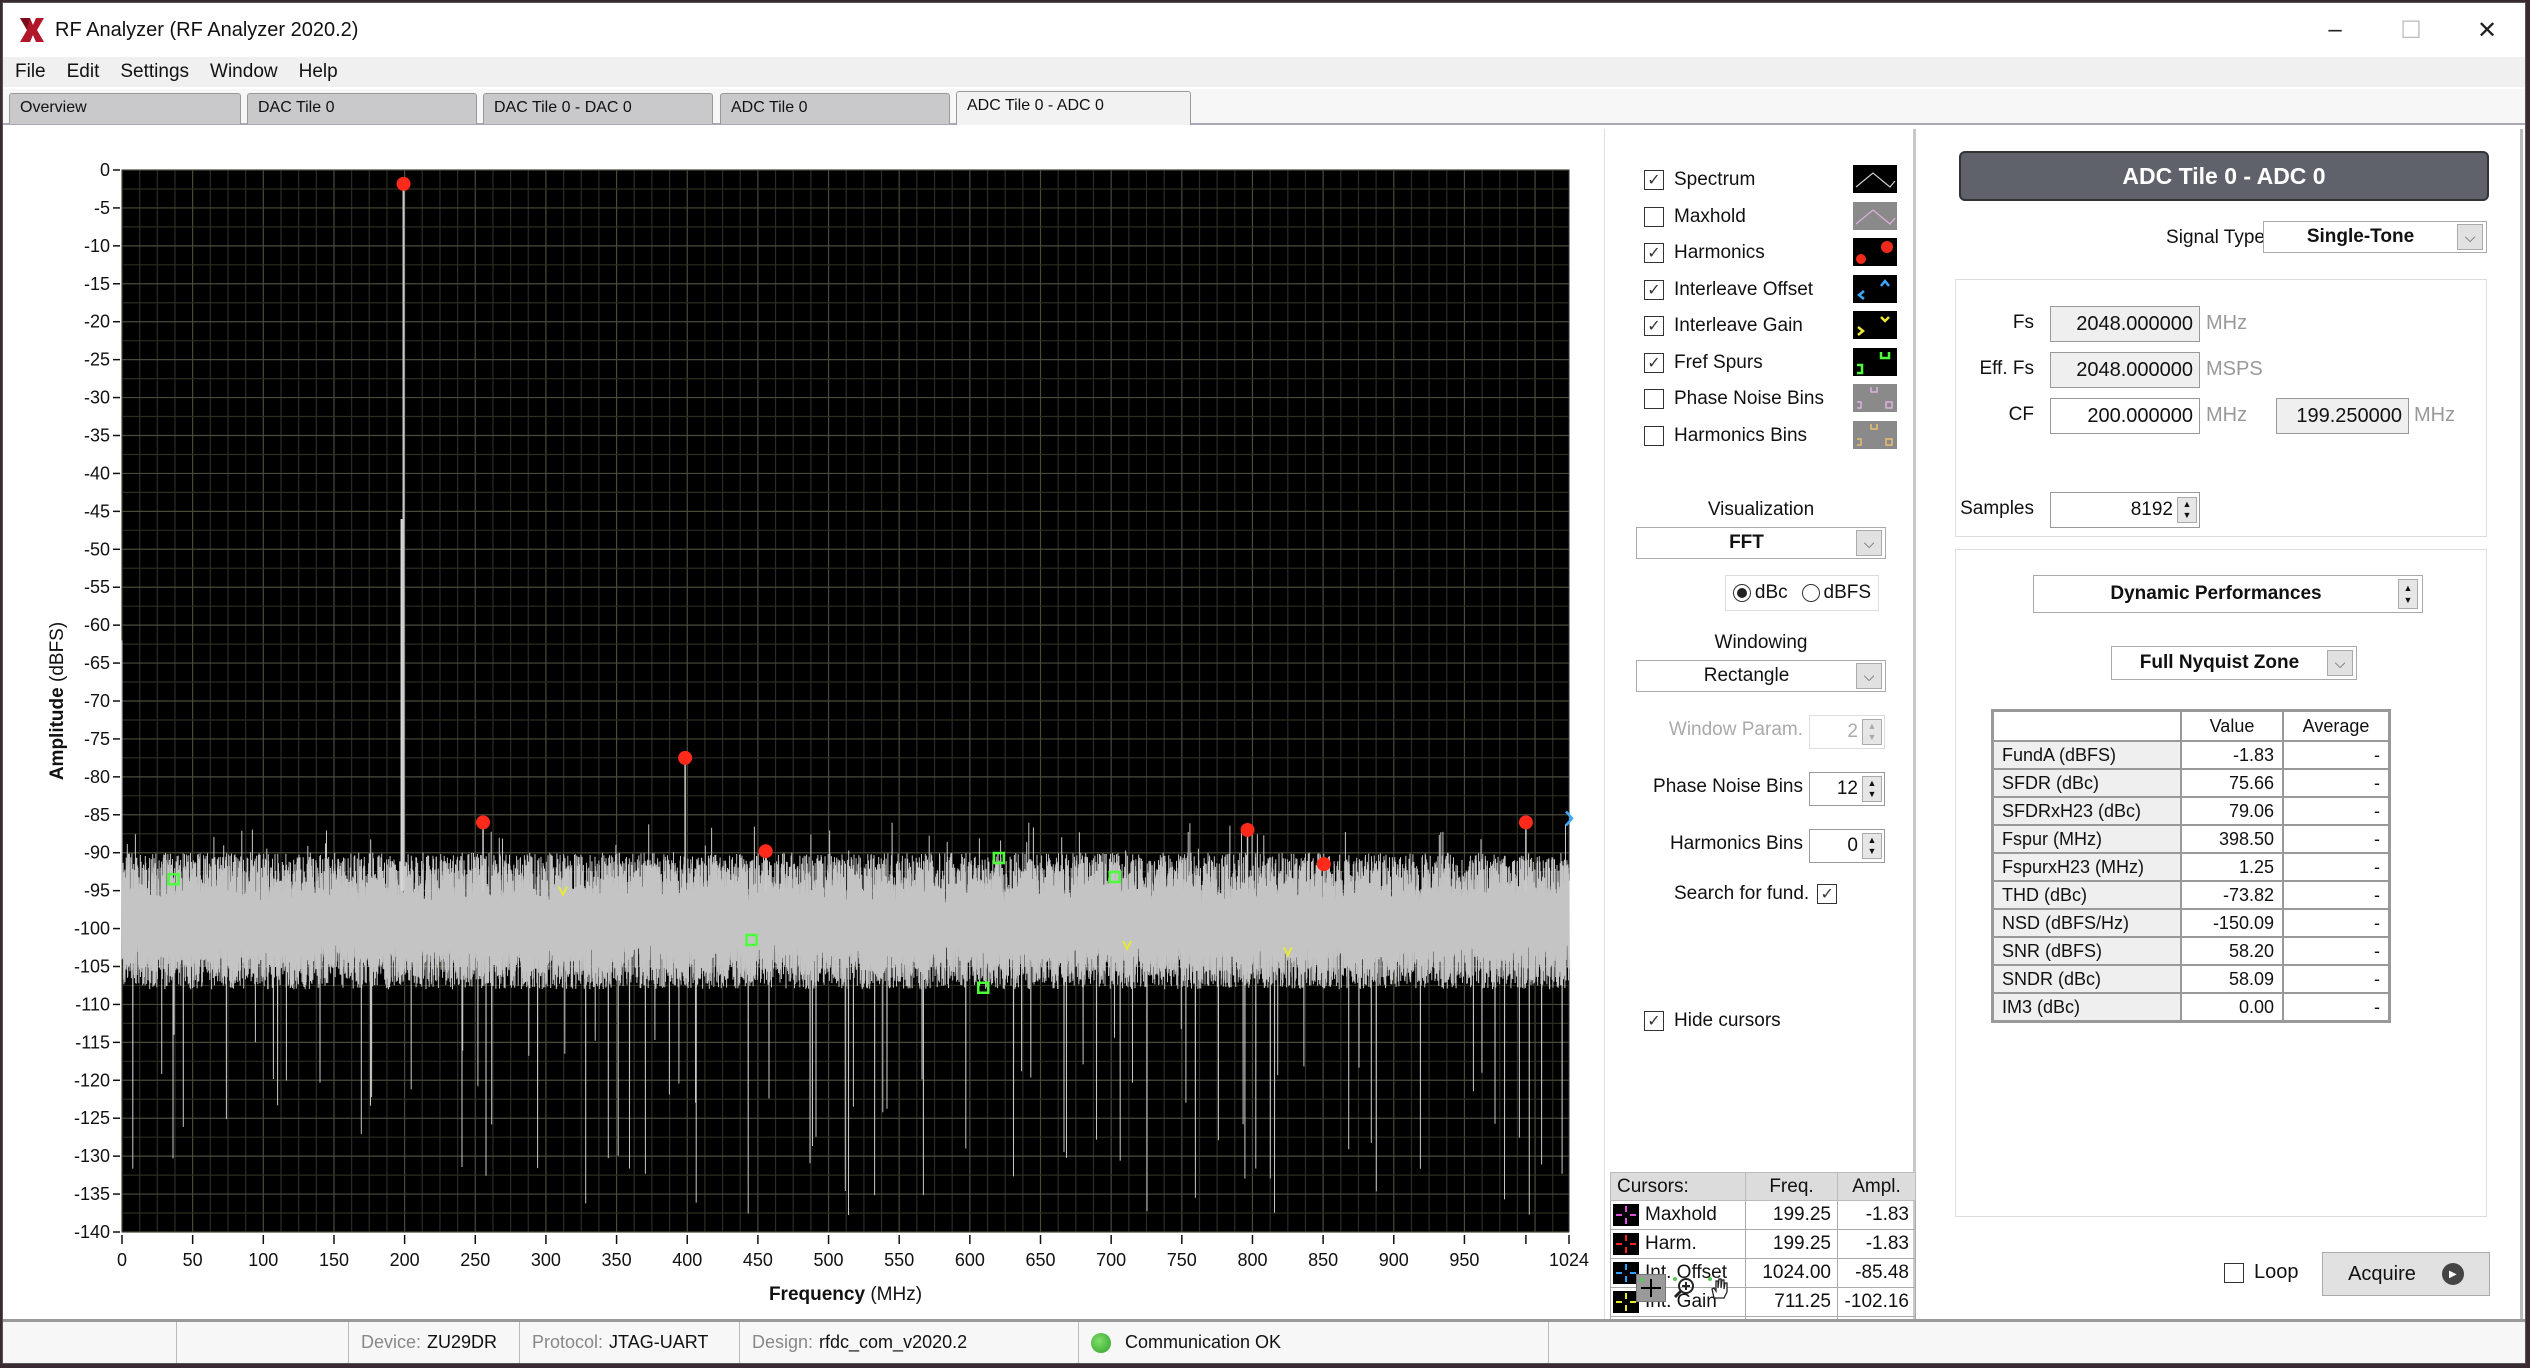  What do you see at coordinates (2191, 951) in the screenshot?
I see `perf-row: SNR (dBFS) 58.20-` at bounding box center [2191, 951].